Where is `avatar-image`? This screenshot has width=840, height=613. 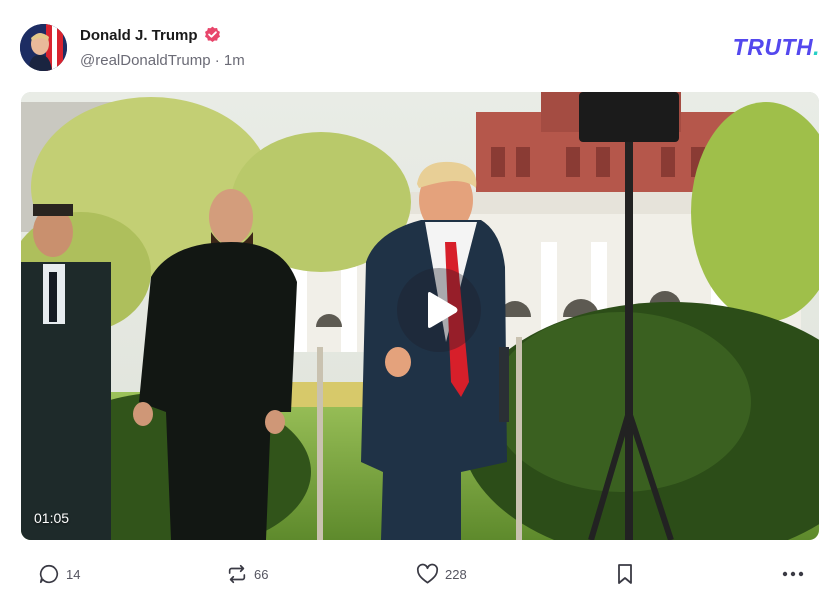 avatar-image is located at coordinates (43, 47).